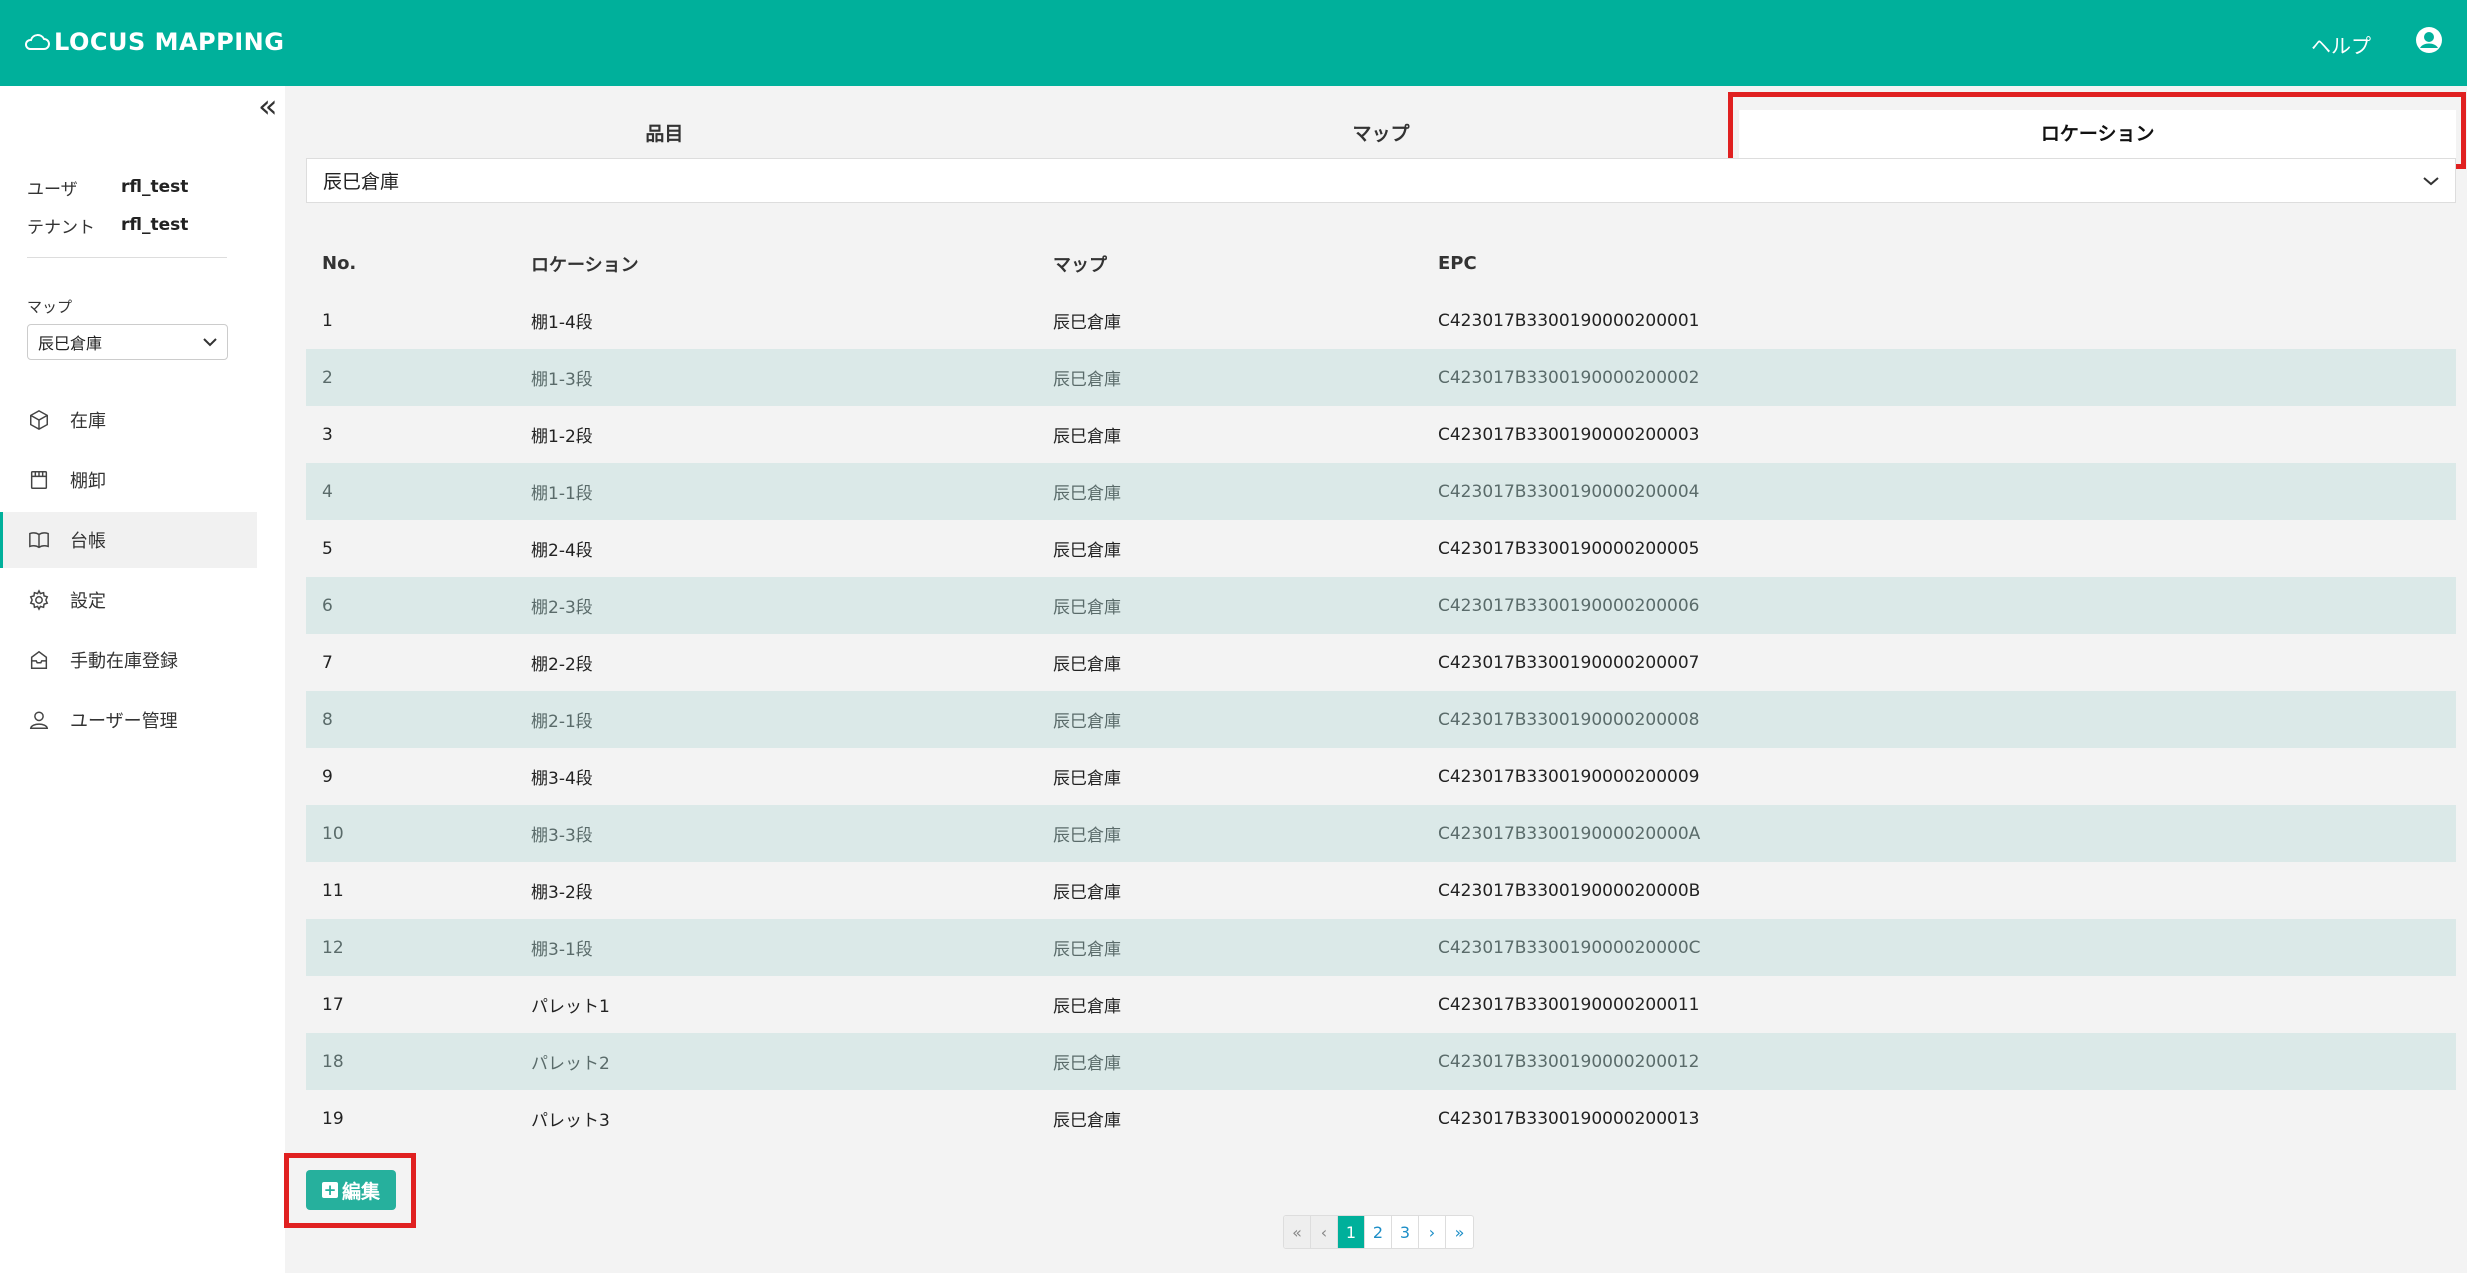 This screenshot has width=2467, height=1273. Describe the element at coordinates (1351, 1232) in the screenshot. I see `page-1: 1` at that location.